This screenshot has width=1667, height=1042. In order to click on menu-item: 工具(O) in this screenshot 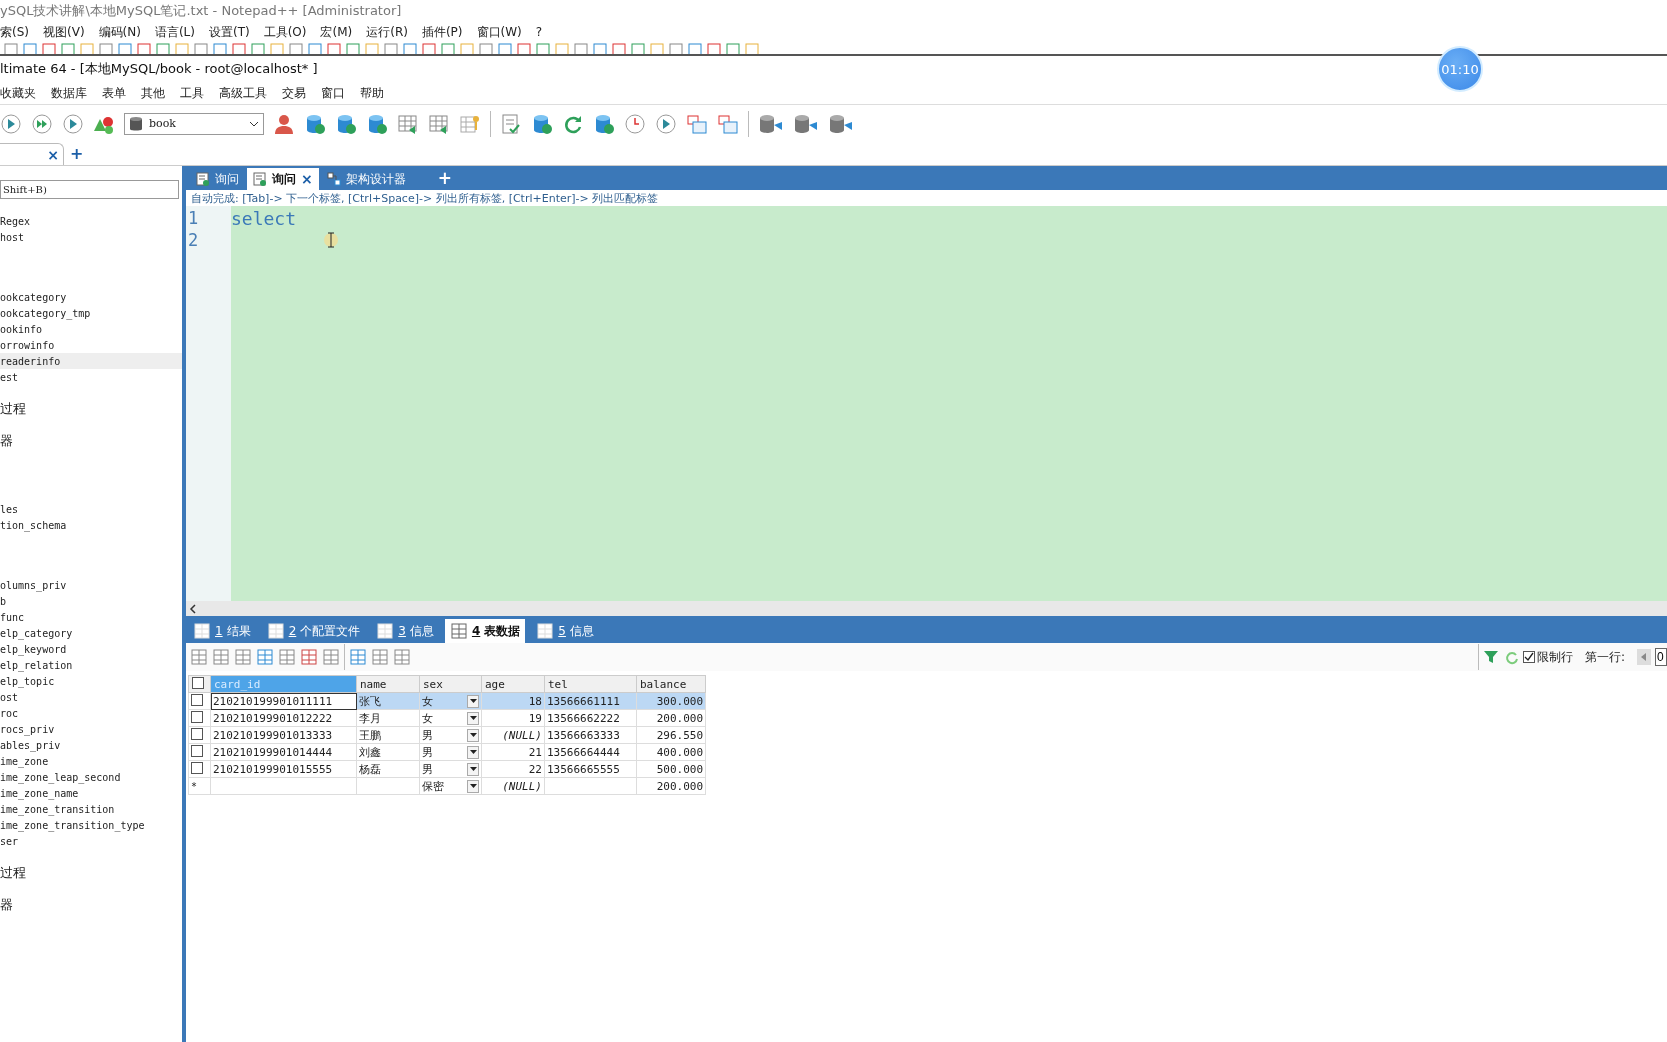, I will do `click(285, 32)`.